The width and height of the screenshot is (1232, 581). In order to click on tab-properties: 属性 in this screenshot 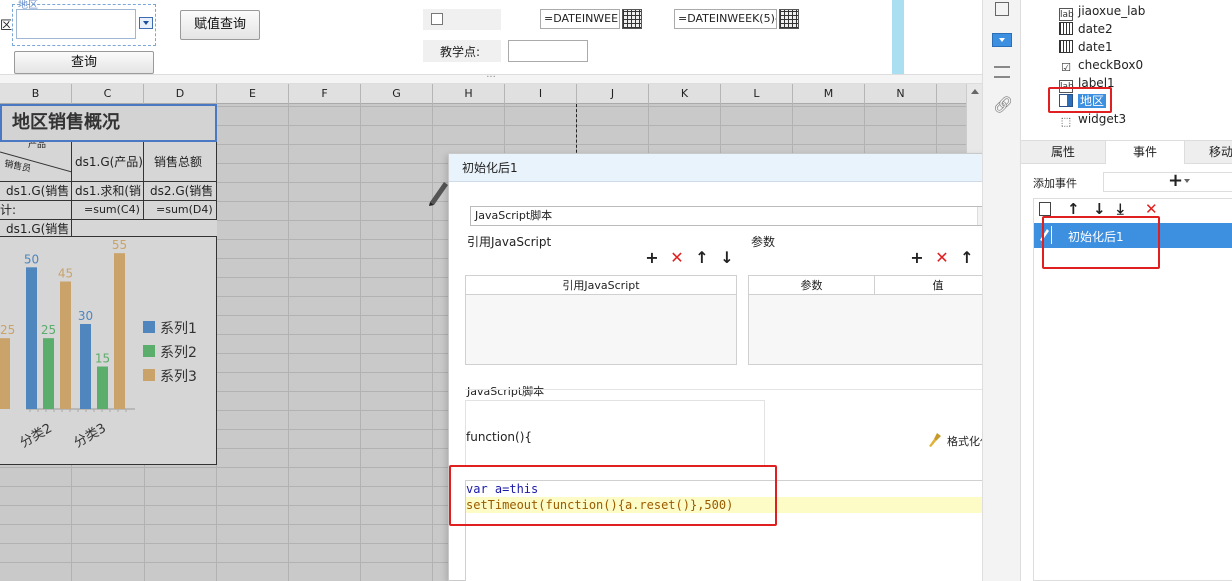, I will do `click(1063, 152)`.